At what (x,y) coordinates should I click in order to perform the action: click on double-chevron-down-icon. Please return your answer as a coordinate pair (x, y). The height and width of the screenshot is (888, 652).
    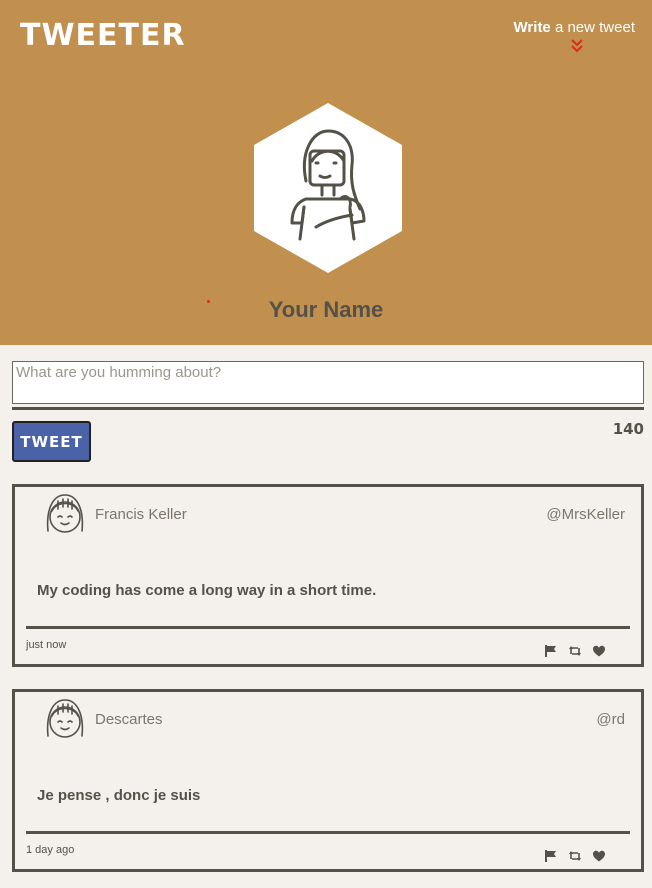
    Looking at the image, I should click on (577, 46).